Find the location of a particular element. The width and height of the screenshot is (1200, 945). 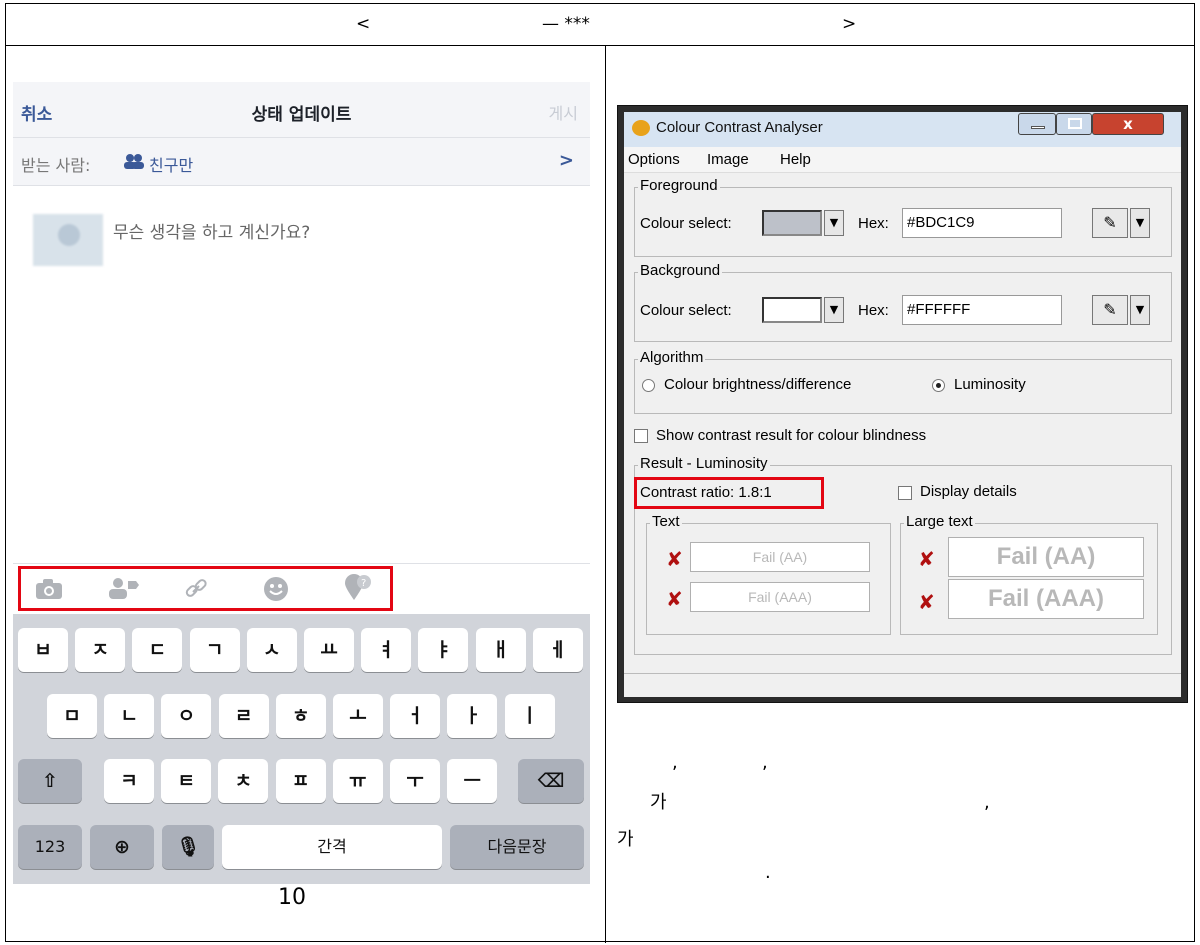

bg-colour-select-label: Colour select: is located at coordinates (686, 310).